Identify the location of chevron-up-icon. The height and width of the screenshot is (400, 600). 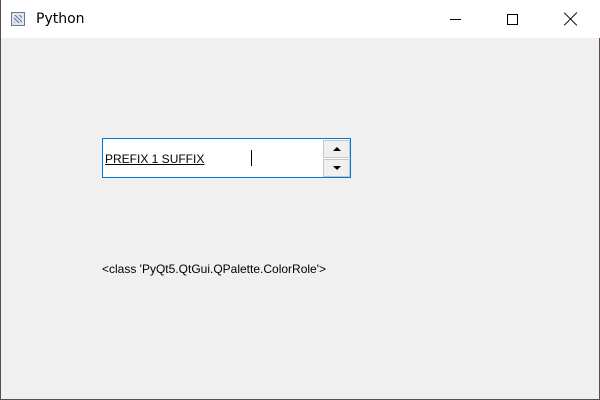
(336, 149).